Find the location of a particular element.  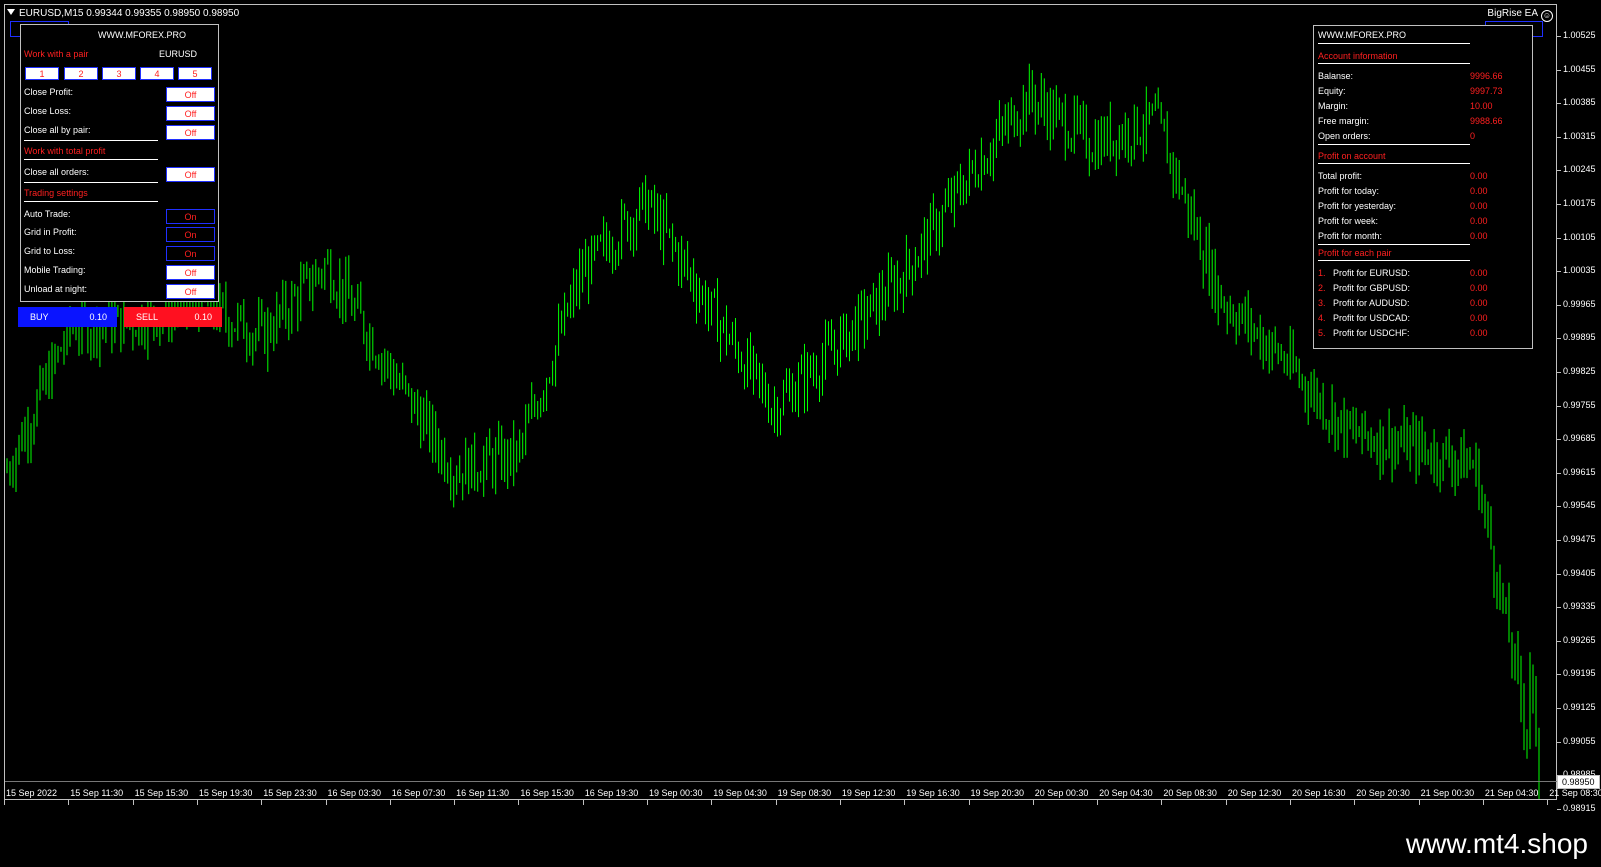

mobile-trading-toggle: Off is located at coordinates (190, 272).